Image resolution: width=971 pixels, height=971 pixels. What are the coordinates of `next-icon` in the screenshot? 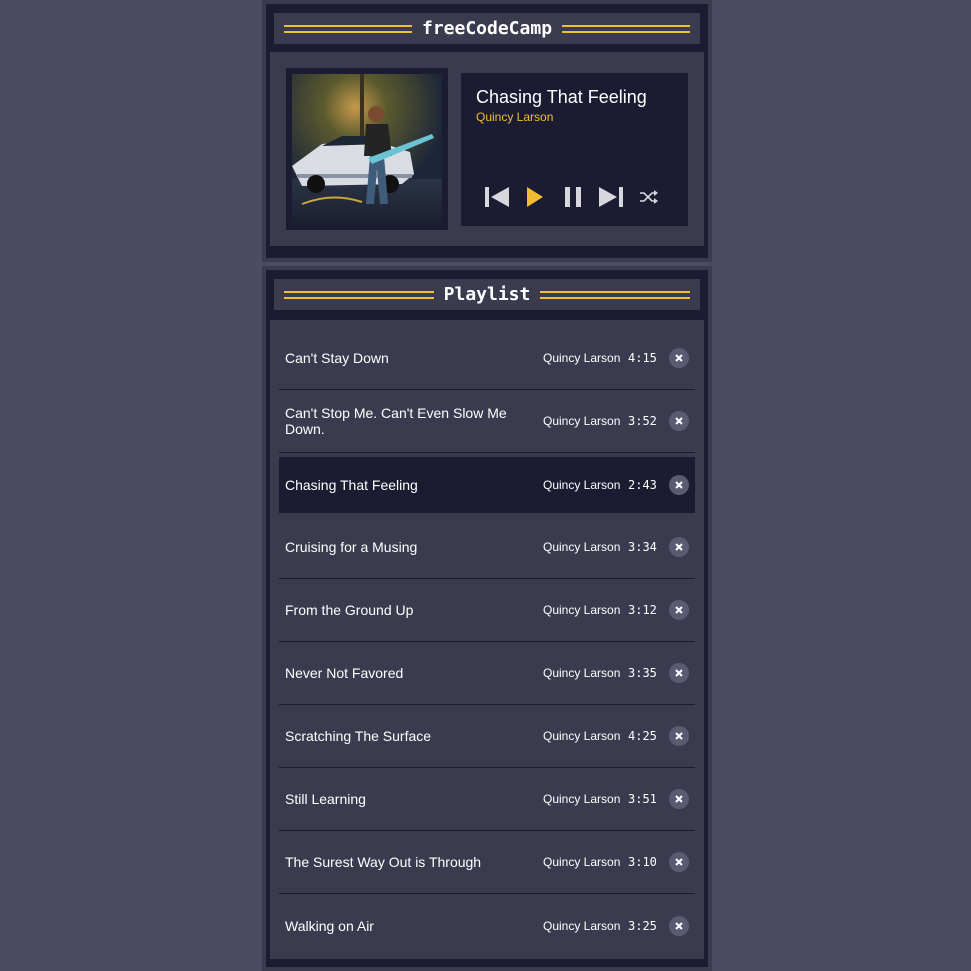 It's located at (611, 197).